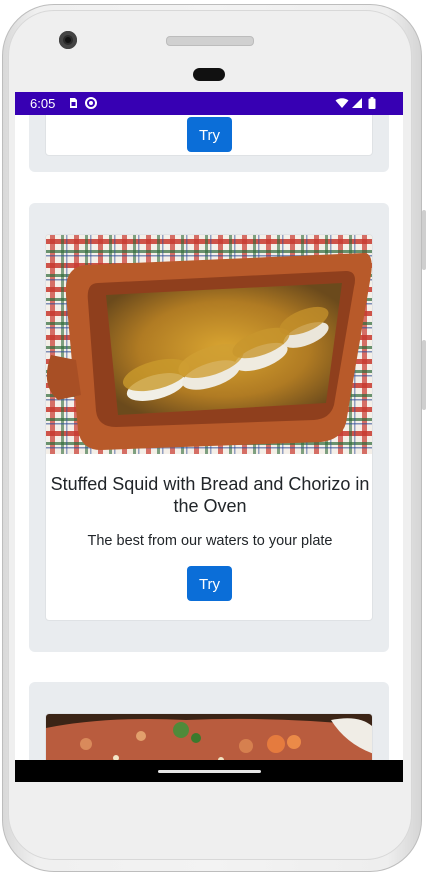 This screenshot has width=426, height=876. I want to click on home-gesture-pill, so click(209, 771).